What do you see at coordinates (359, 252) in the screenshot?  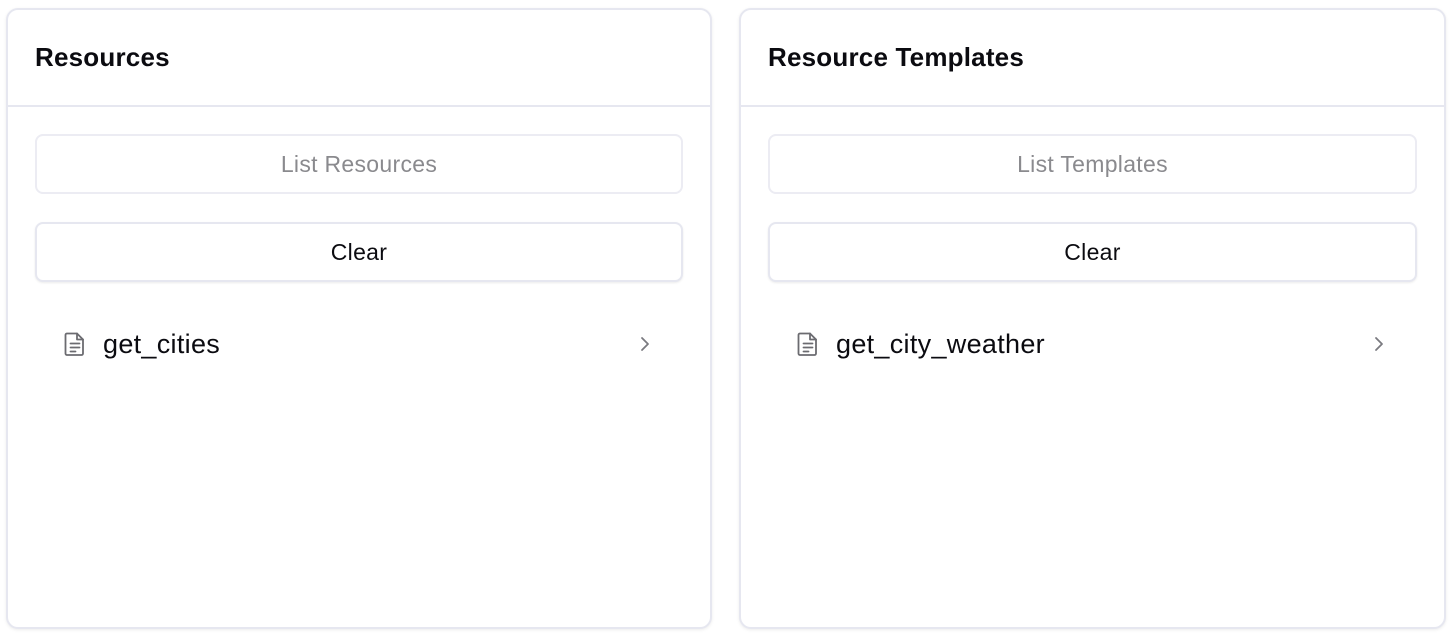 I see `clear-resources-button: Clear` at bounding box center [359, 252].